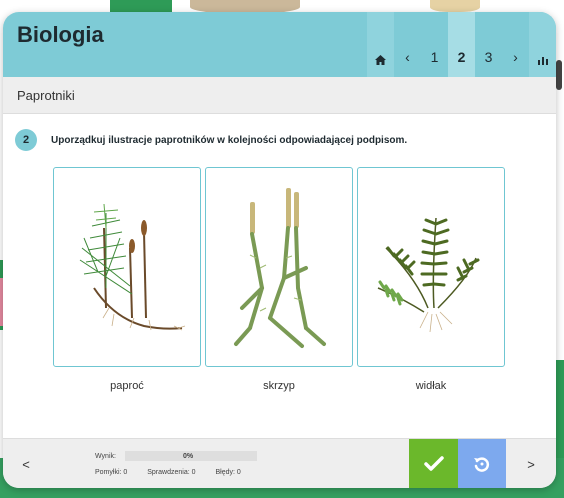  I want to click on task-number: 2, so click(26, 140).